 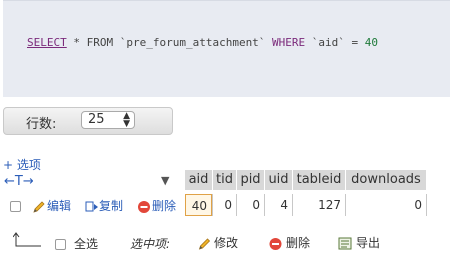 I want to click on sql-star-from: * FROM, so click(x=93, y=42).